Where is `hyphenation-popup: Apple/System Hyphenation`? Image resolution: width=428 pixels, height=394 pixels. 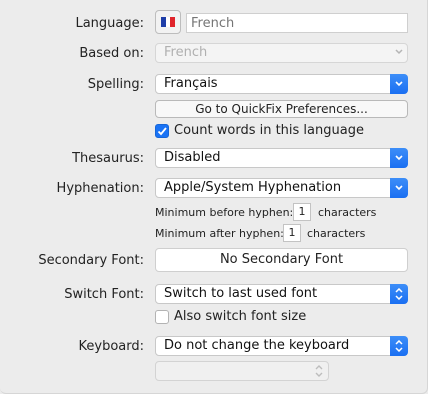
hyphenation-popup: Apple/System Hyphenation is located at coordinates (281, 188).